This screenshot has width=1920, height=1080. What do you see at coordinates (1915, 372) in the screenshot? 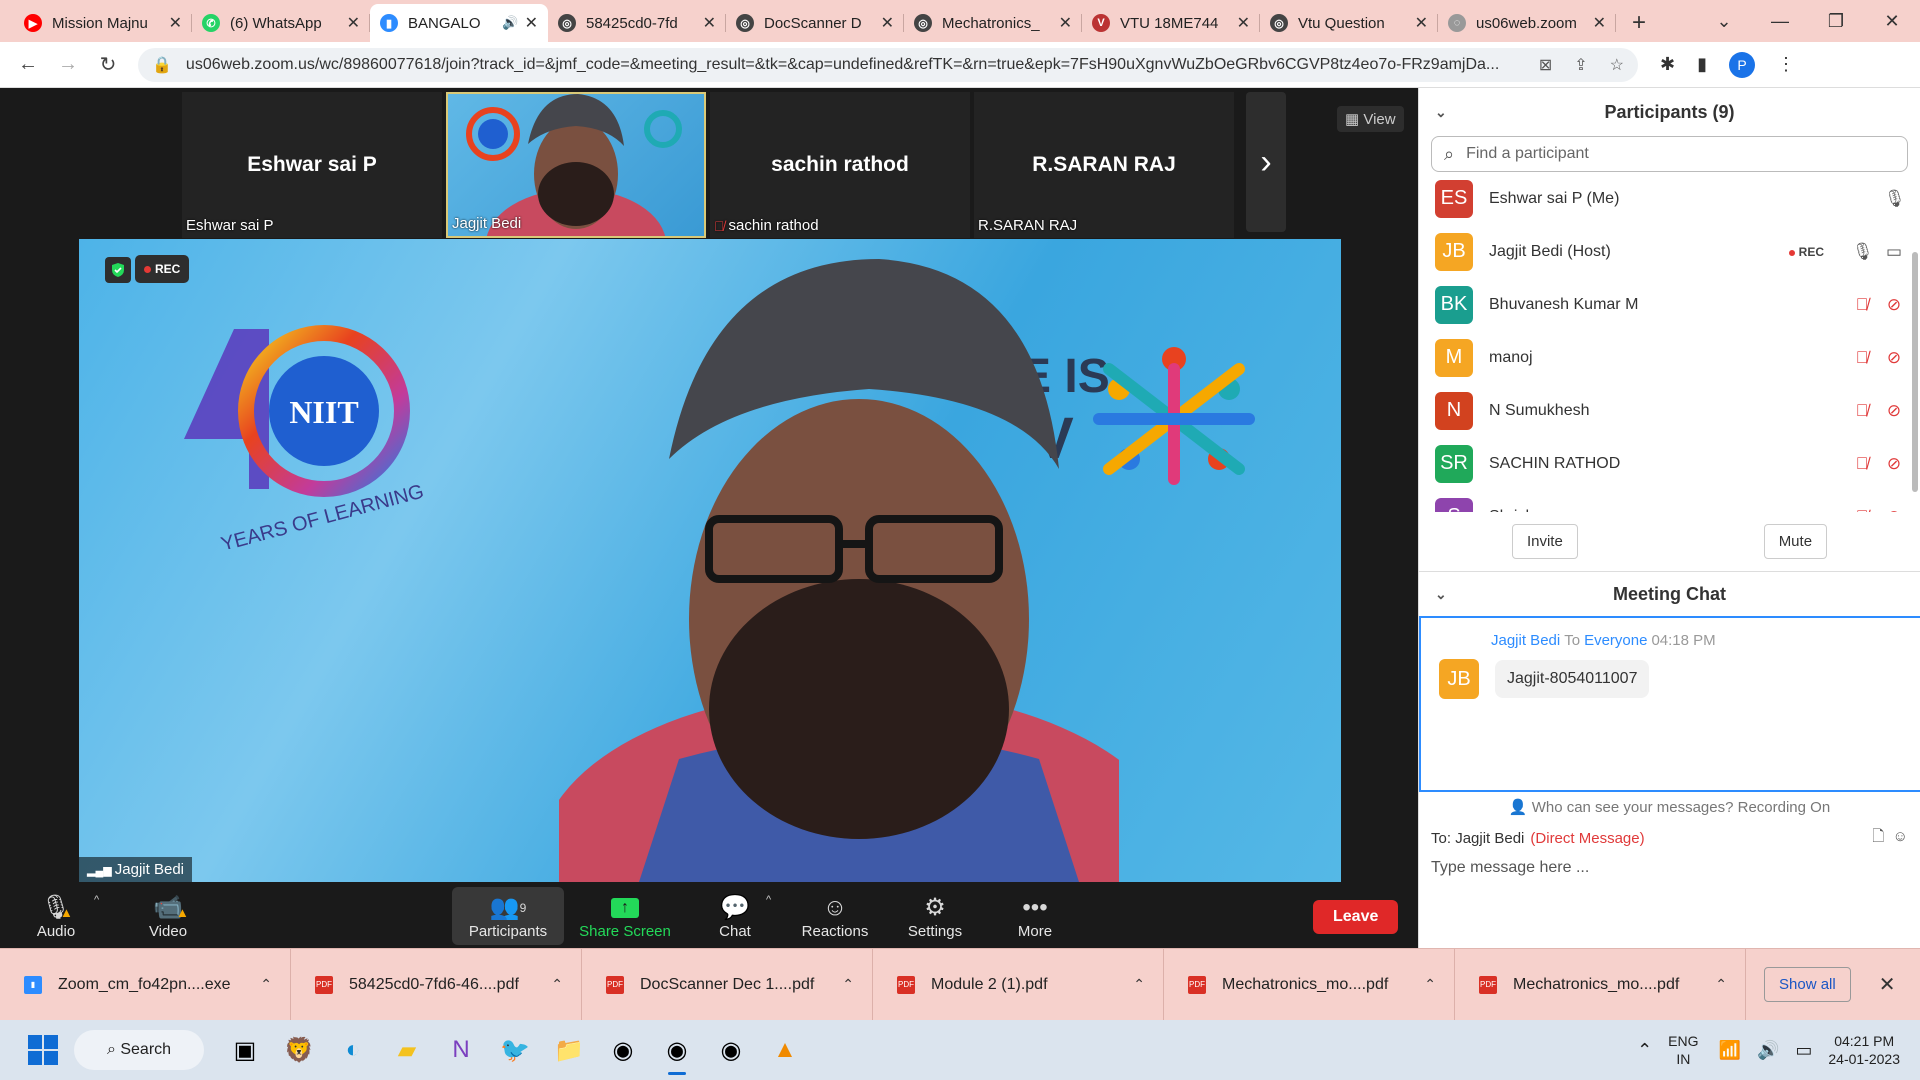
I see `participant-list-scrollbar` at bounding box center [1915, 372].